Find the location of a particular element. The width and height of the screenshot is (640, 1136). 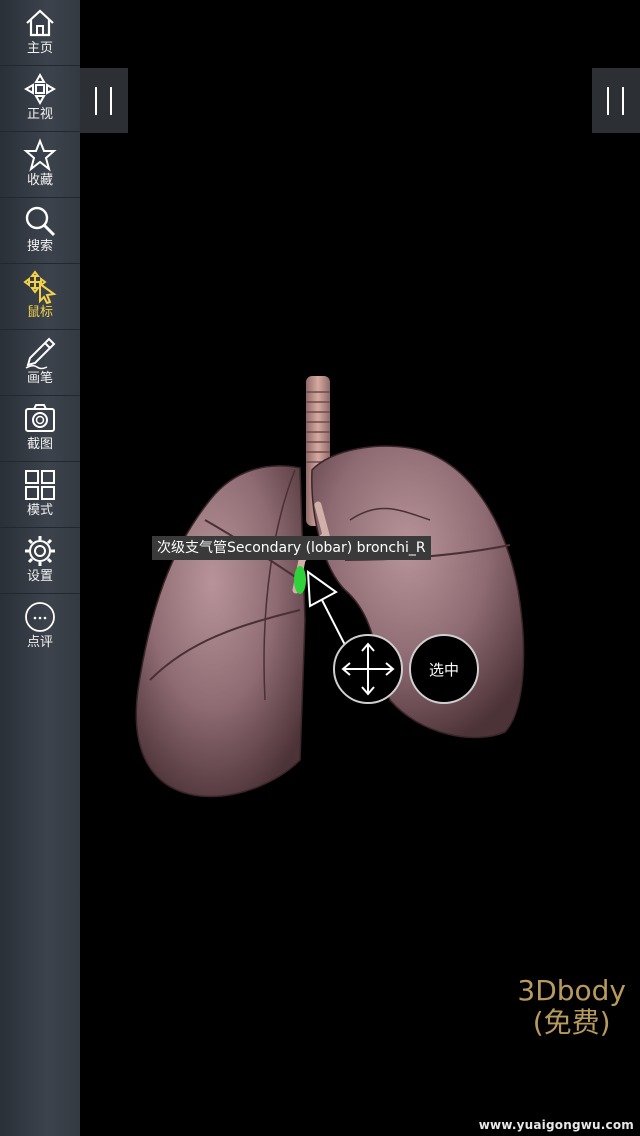

pointer-move-icon is located at coordinates (40, 287).